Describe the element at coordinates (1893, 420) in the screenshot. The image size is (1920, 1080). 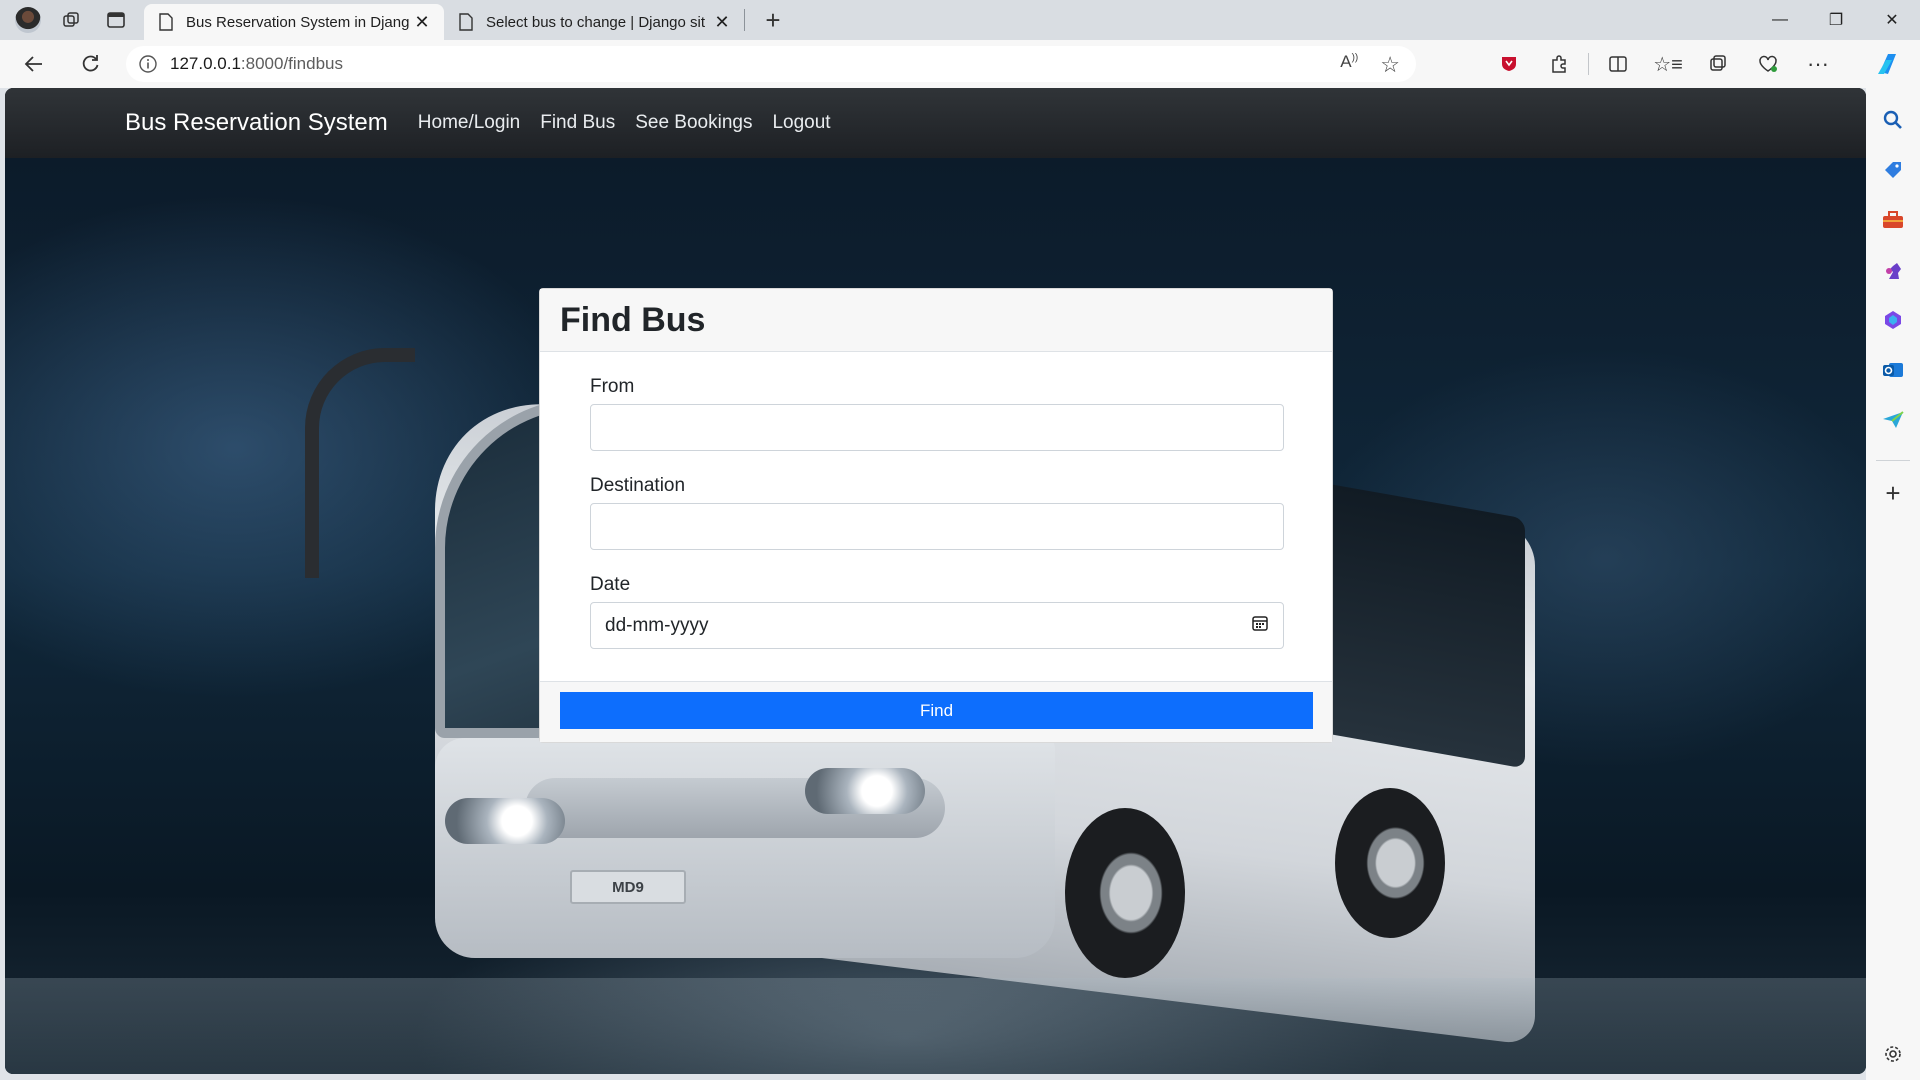
I see `send-icon` at that location.